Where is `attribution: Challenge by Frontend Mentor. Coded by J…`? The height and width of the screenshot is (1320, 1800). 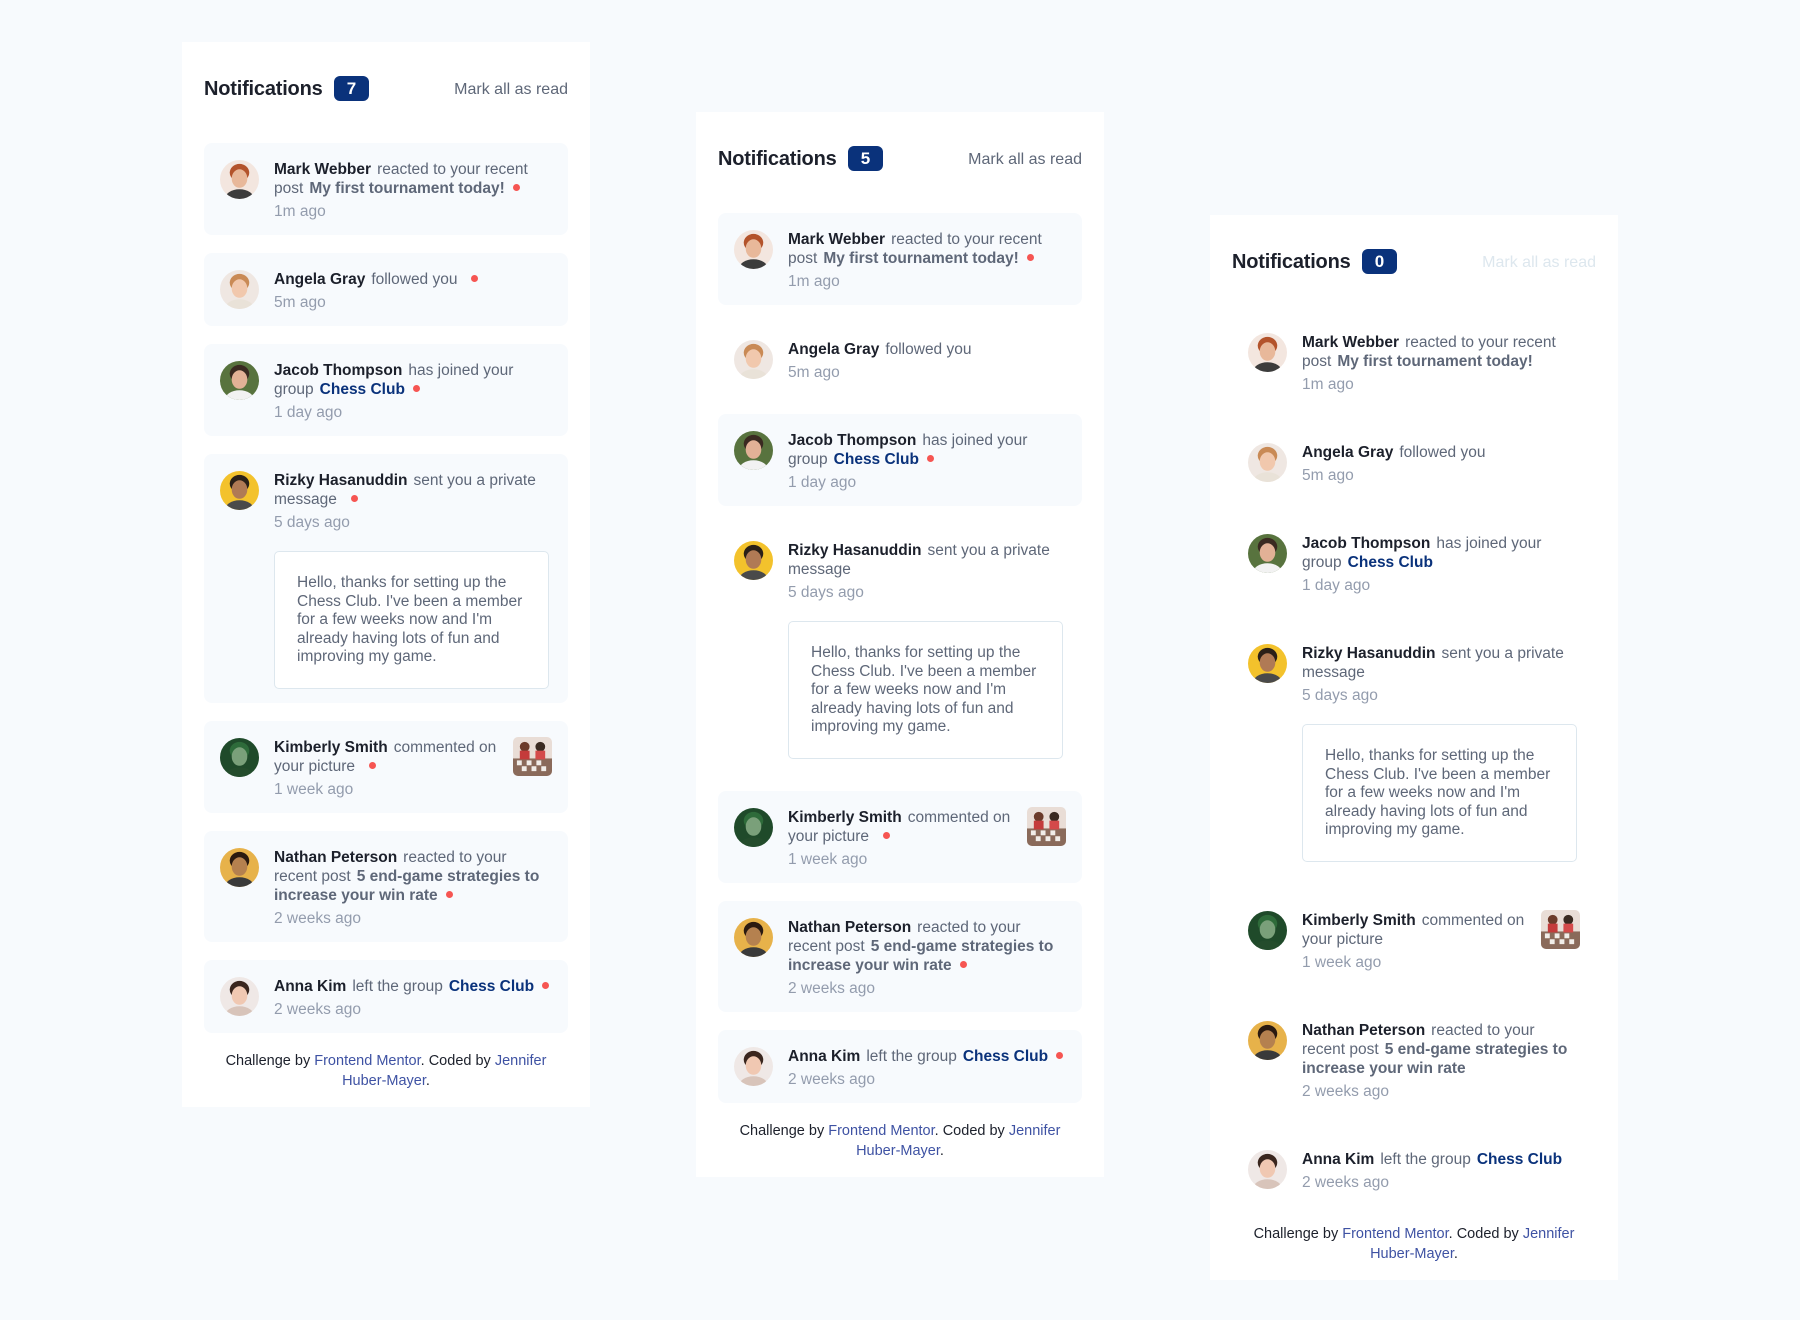
attribution: Challenge by Frontend Mentor. Coded by J… is located at coordinates (1414, 1244).